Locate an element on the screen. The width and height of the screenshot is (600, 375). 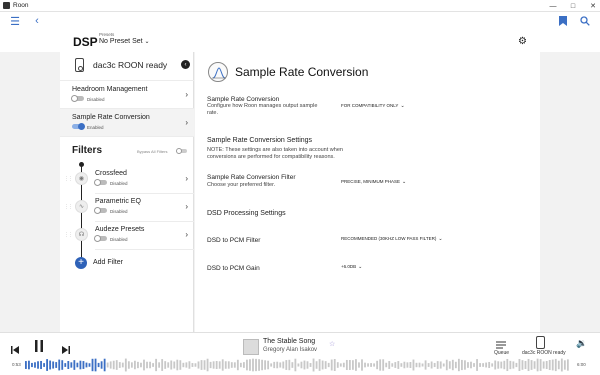
src-filter-value: PRECISE, MINIMUM PHASE is located at coordinates (371, 181).